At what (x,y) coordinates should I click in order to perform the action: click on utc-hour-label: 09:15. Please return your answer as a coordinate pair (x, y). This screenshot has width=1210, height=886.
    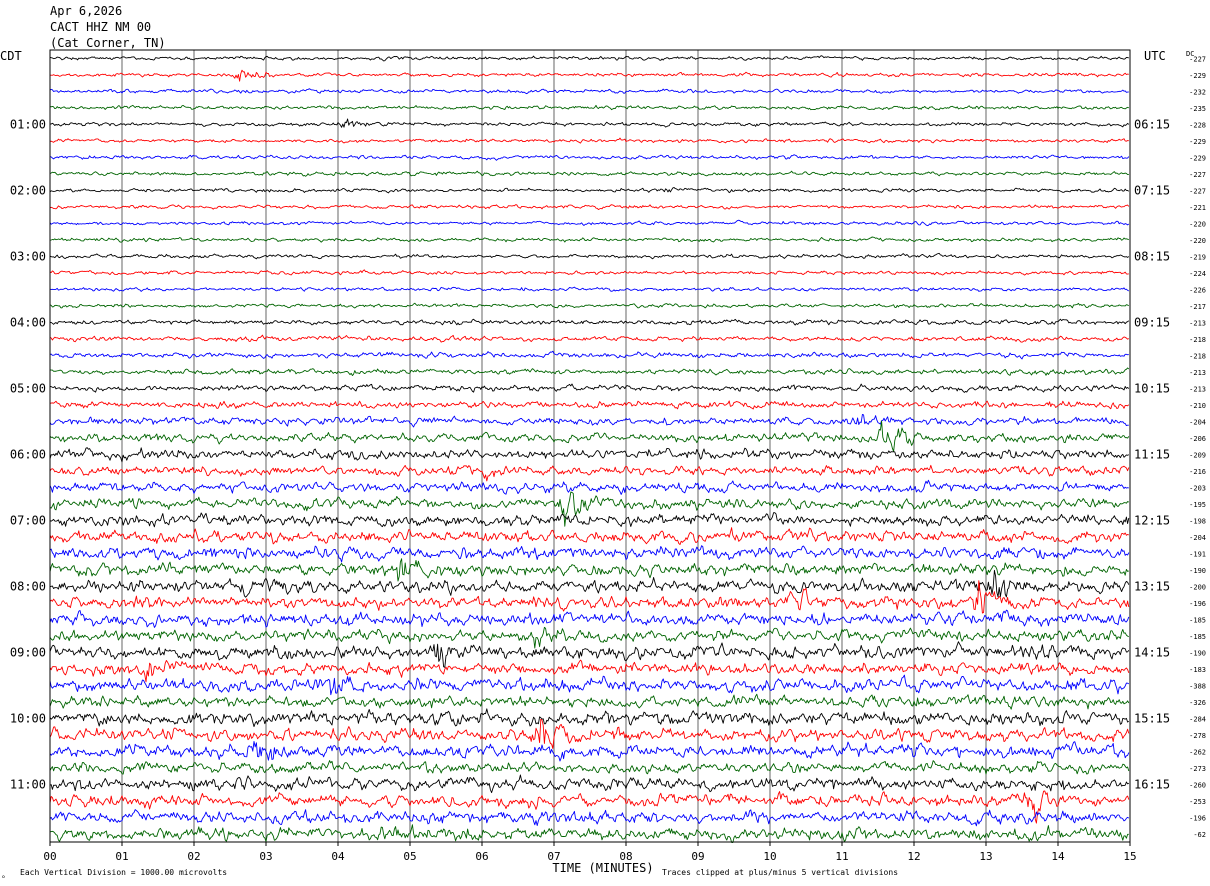
    Looking at the image, I should click on (1152, 322).